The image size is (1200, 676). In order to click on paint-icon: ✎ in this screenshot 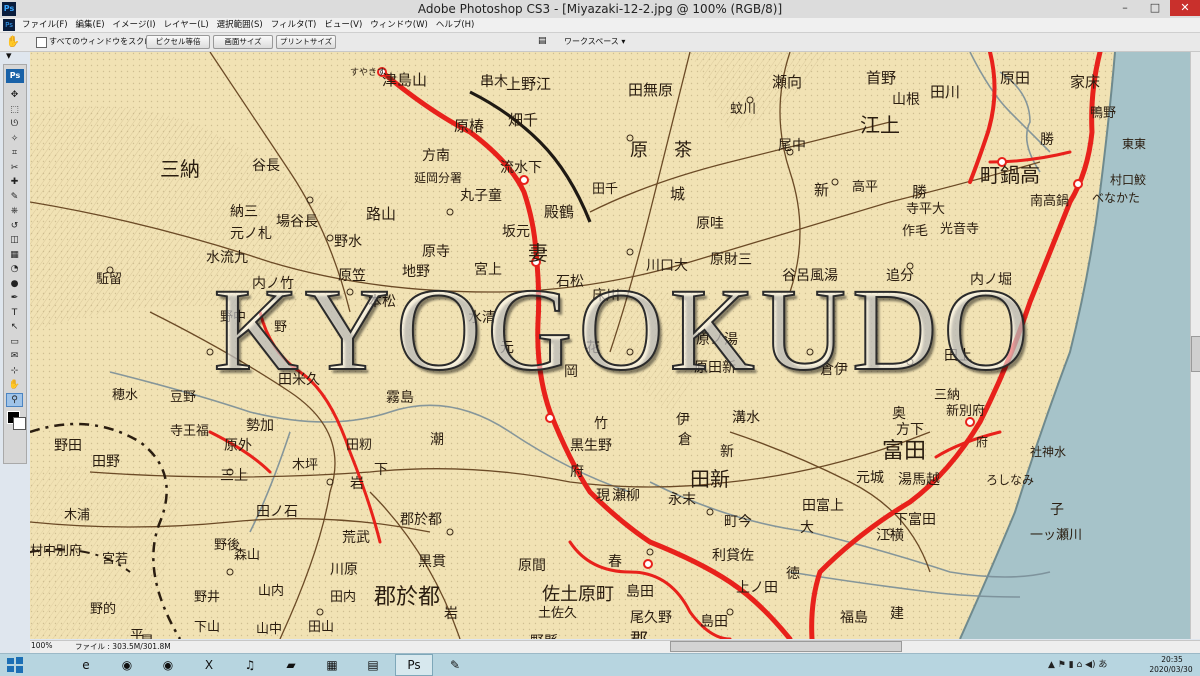, I will do `click(455, 665)`.